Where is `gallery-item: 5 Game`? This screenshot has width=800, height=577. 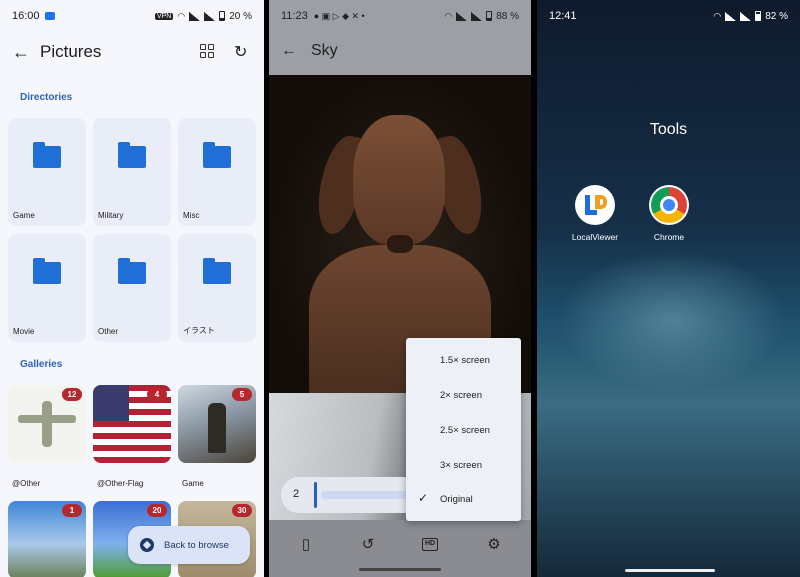 gallery-item: 5 Game is located at coordinates (217, 436).